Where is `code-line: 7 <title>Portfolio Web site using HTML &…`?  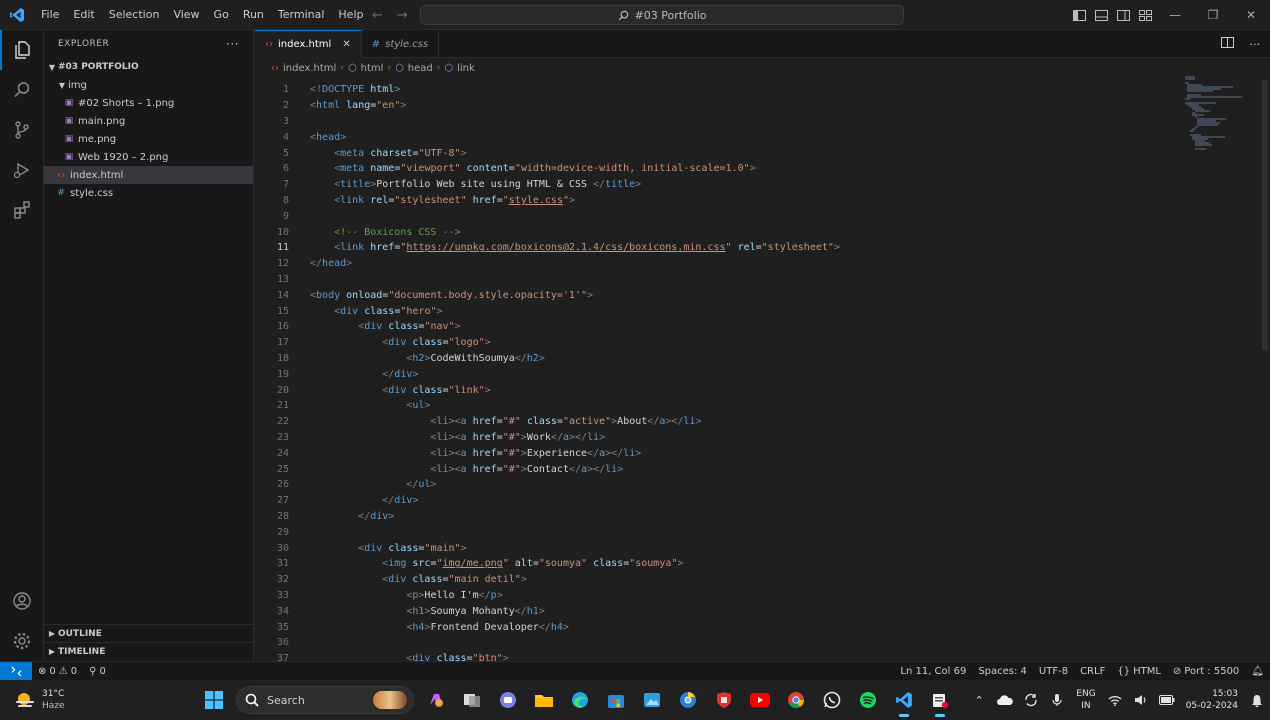
code-line: 7 <title>Portfolio Web site using HTML &… is located at coordinates (720, 185).